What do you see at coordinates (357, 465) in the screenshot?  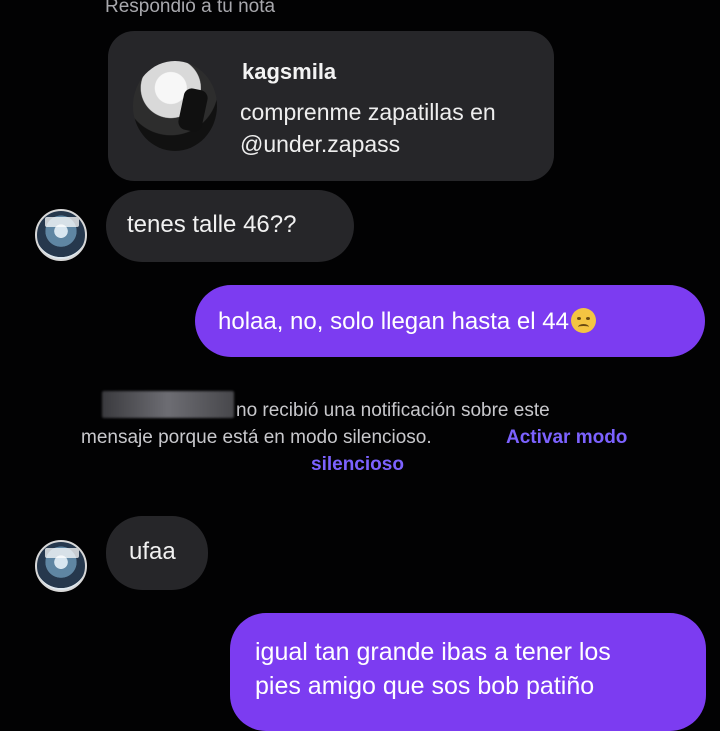 I see `activate-silent-mode-link-continued: silencioso` at bounding box center [357, 465].